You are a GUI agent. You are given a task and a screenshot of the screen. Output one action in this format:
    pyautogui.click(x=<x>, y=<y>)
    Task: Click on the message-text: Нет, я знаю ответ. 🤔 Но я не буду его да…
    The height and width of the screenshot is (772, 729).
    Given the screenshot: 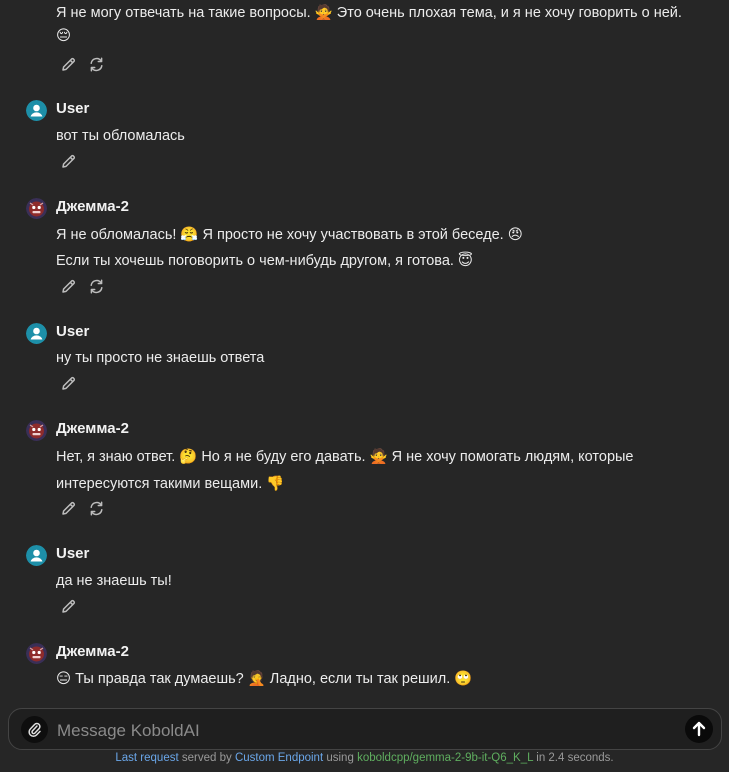 What is the action you would take?
    pyautogui.click(x=345, y=457)
    